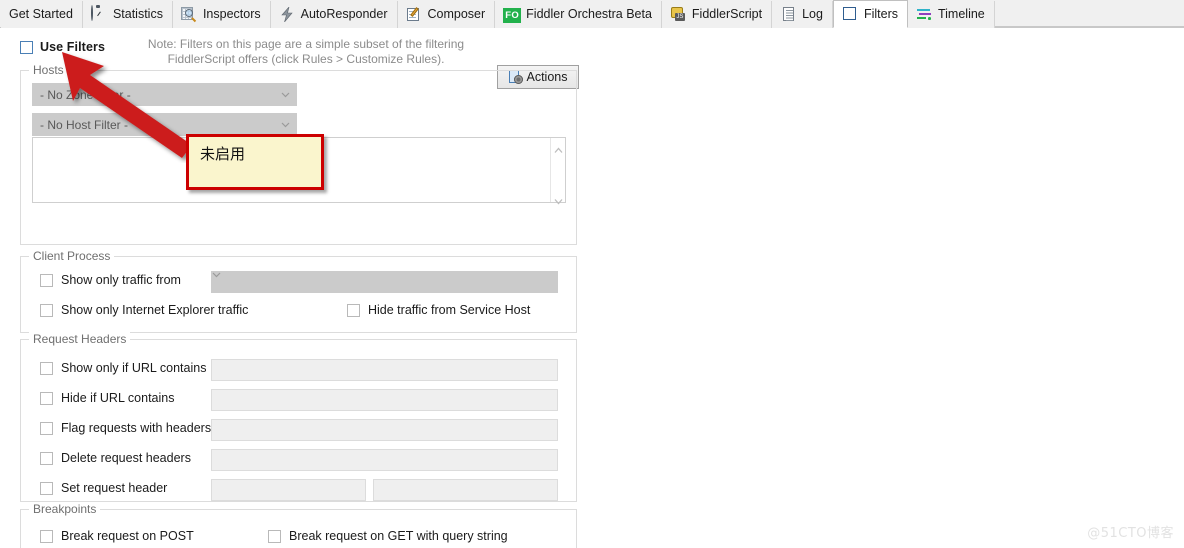 The image size is (1184, 548). Describe the element at coordinates (589, 14) in the screenshot. I see `tab-label: Fiddler Orchestra Beta` at that location.